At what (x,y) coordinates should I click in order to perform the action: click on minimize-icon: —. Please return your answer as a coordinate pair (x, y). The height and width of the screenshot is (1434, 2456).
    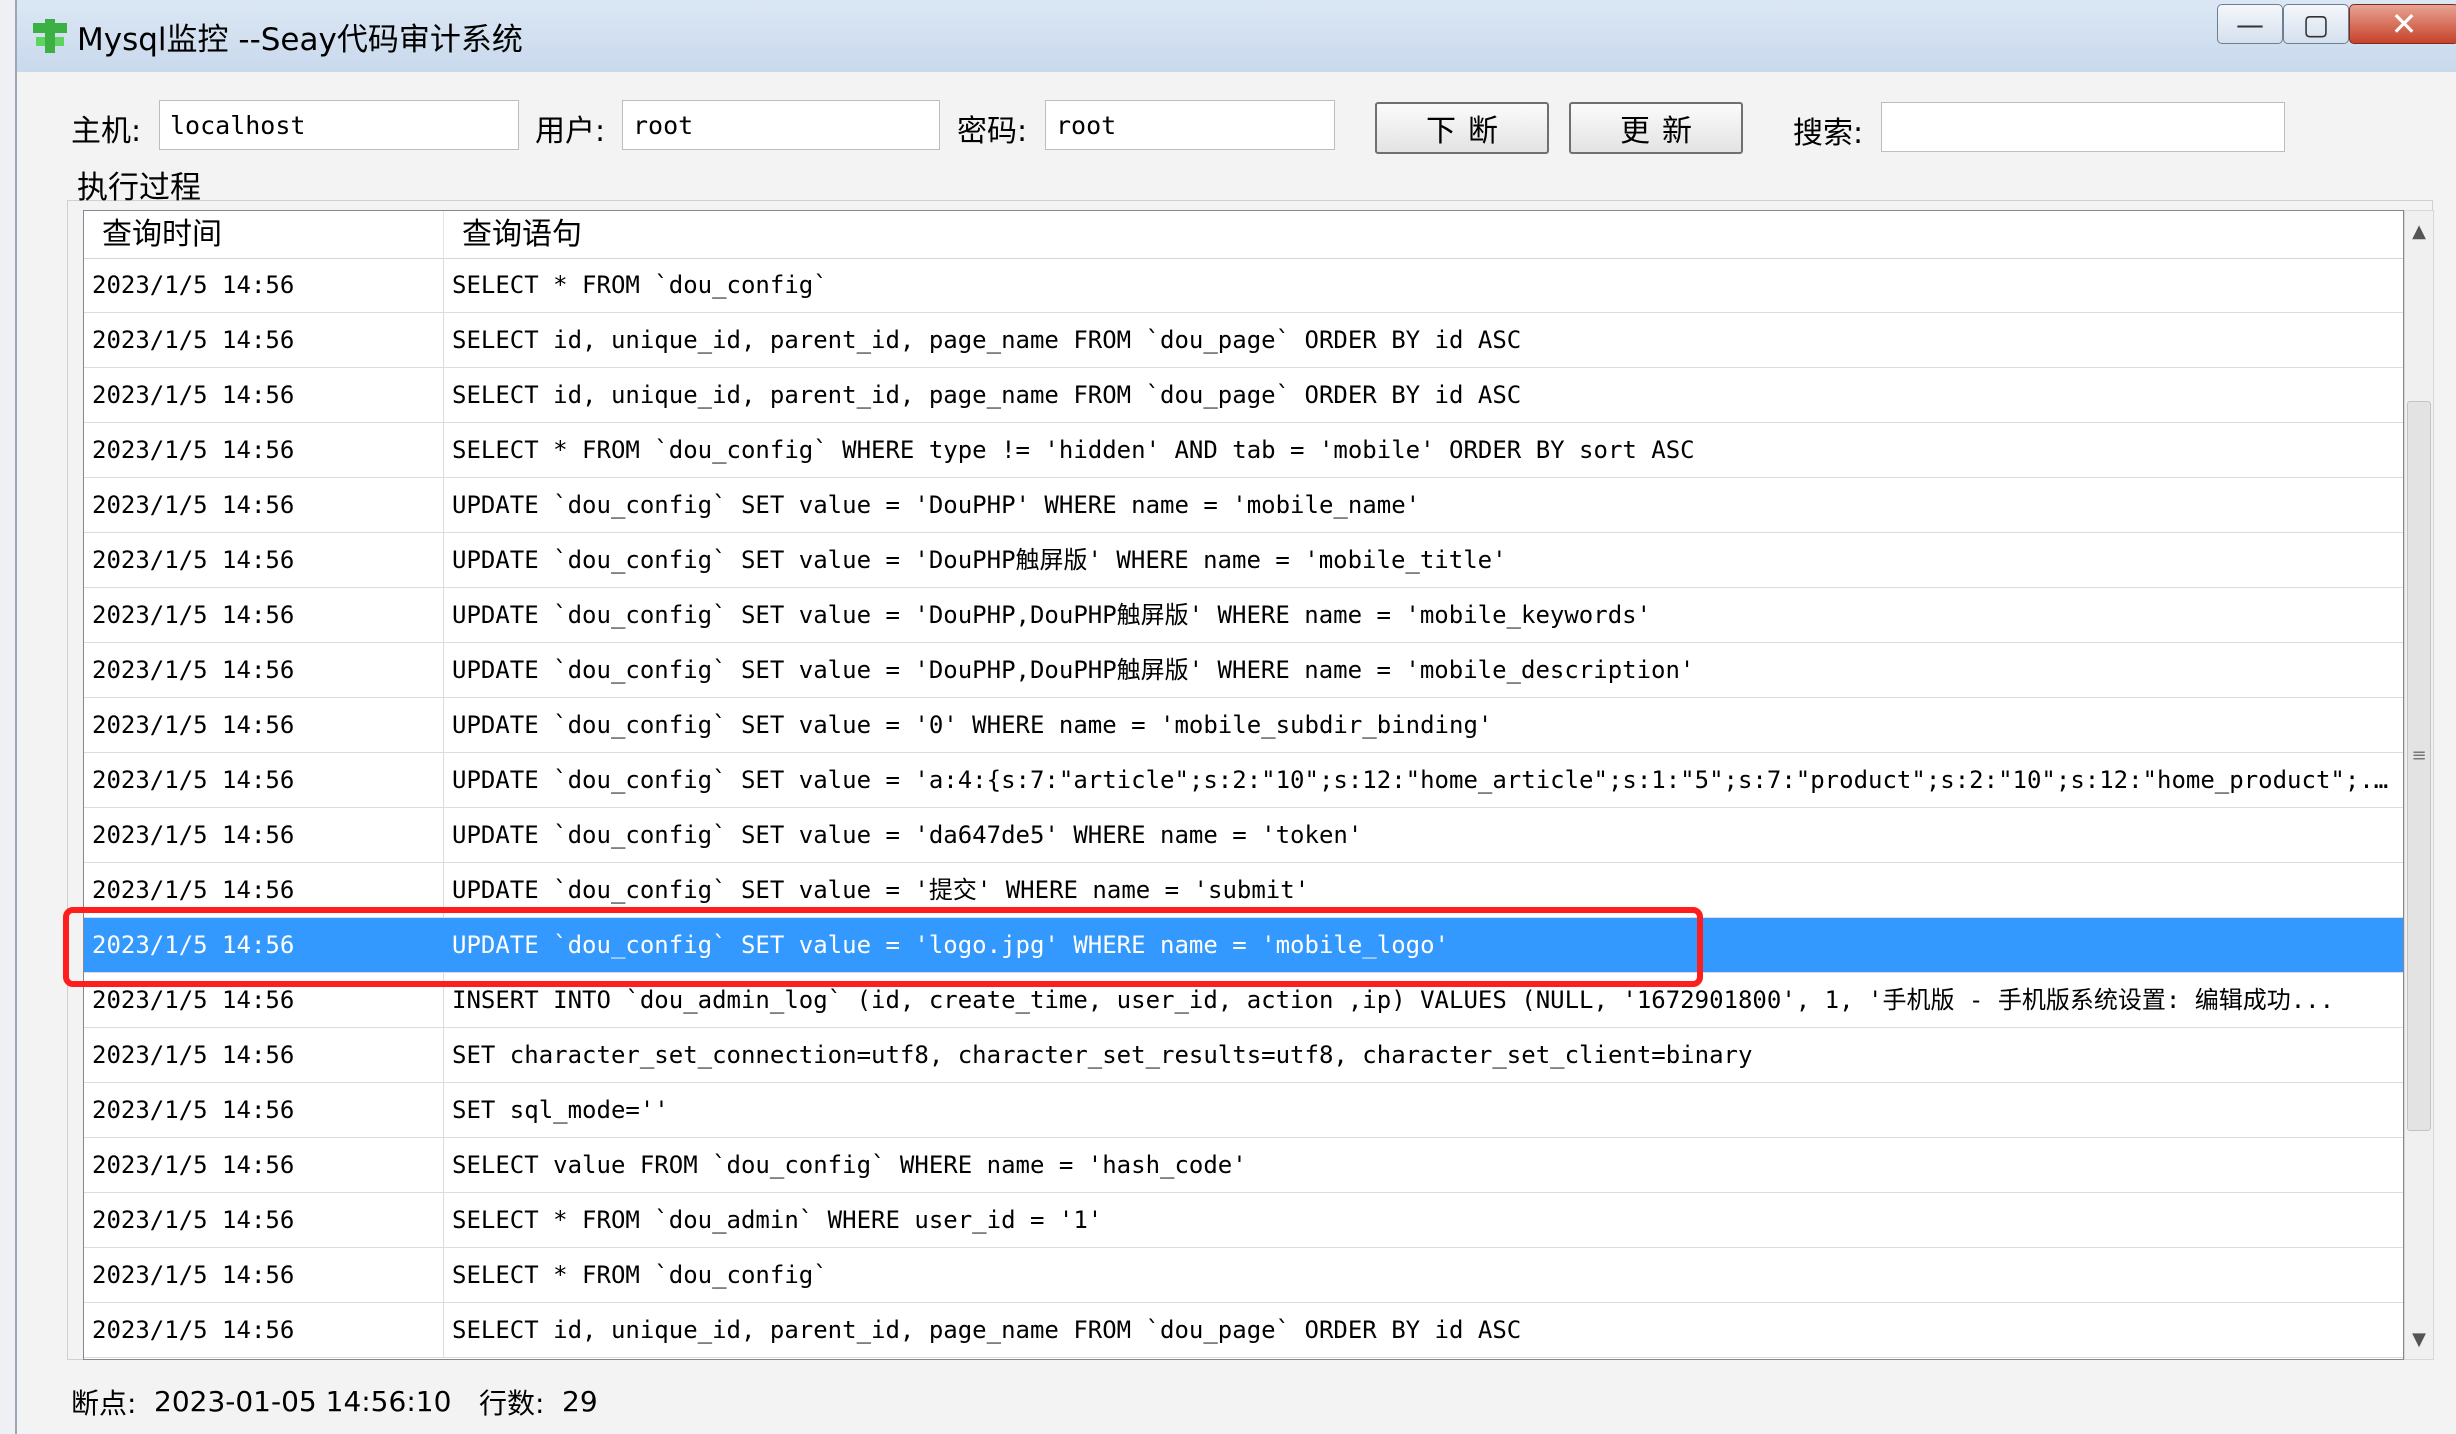
    Looking at the image, I should click on (2250, 24).